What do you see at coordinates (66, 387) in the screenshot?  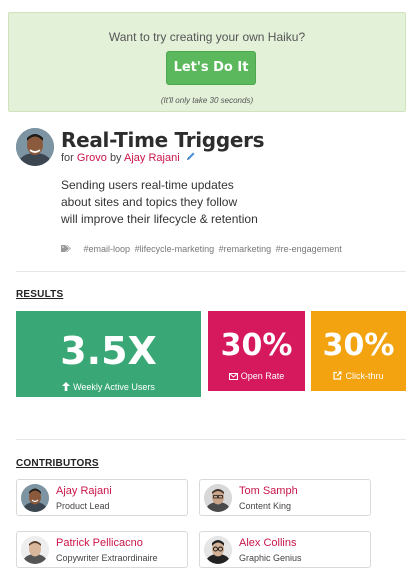 I see `arrow-up-icon` at bounding box center [66, 387].